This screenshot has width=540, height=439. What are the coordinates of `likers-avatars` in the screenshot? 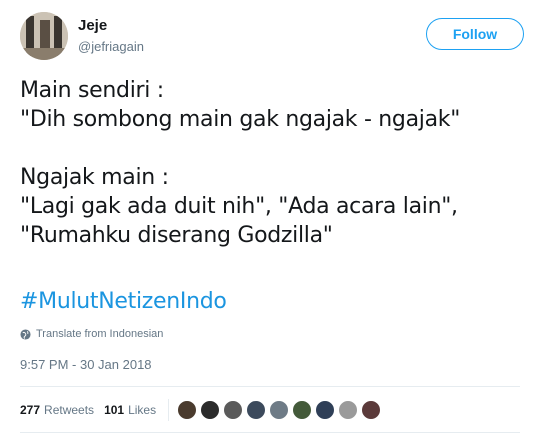 It's located at (280, 410).